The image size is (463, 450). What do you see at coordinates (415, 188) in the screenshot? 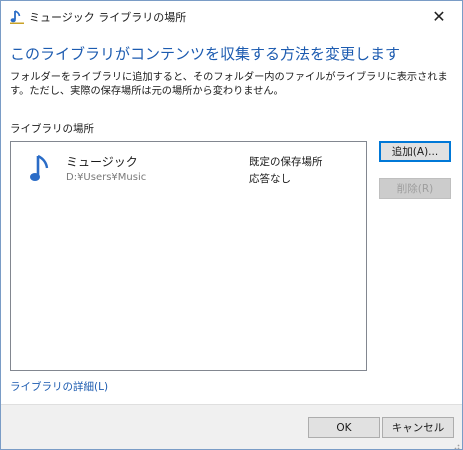
I see `remove-button: 削除(R)` at bounding box center [415, 188].